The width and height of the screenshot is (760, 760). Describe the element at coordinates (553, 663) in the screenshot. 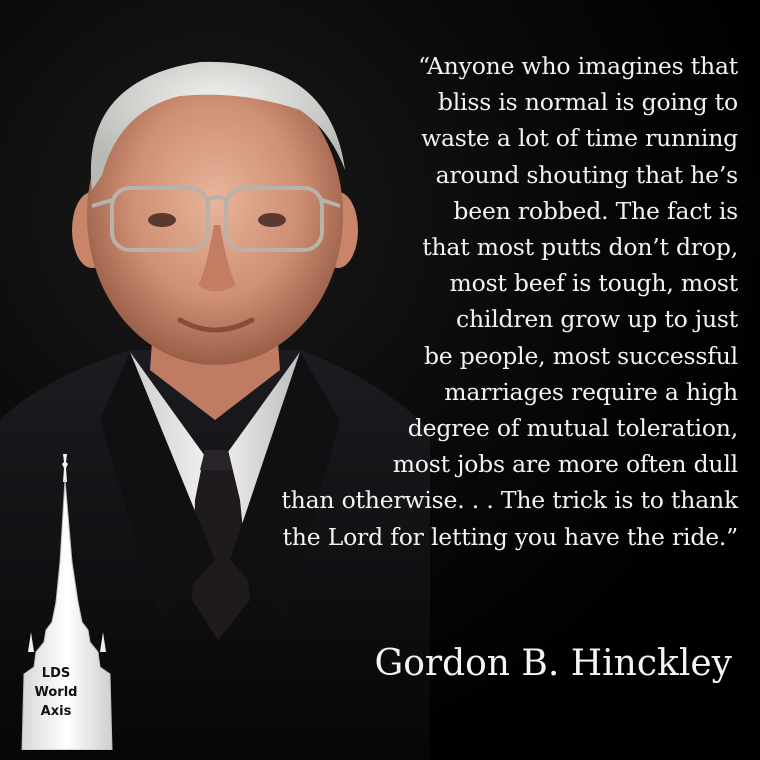

I see `author-name: Gordon B. Hinckley` at that location.